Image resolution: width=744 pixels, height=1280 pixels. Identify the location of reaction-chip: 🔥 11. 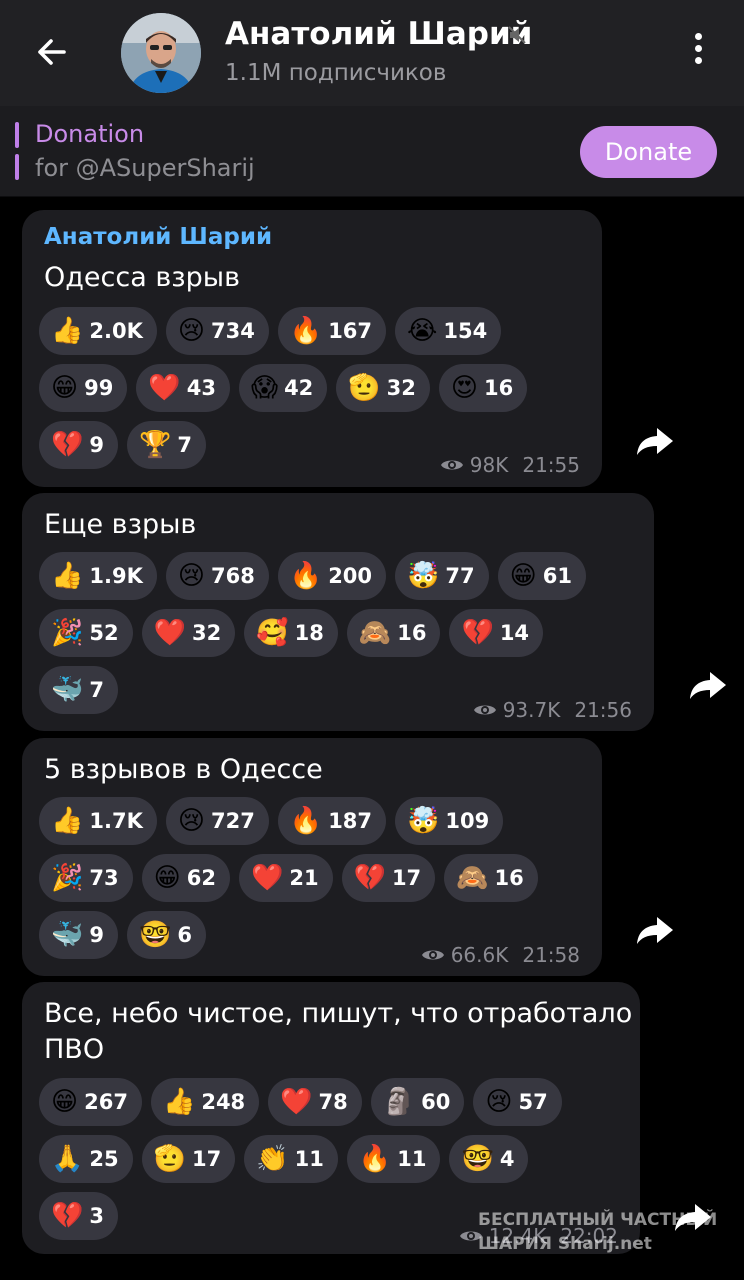
(393, 1159).